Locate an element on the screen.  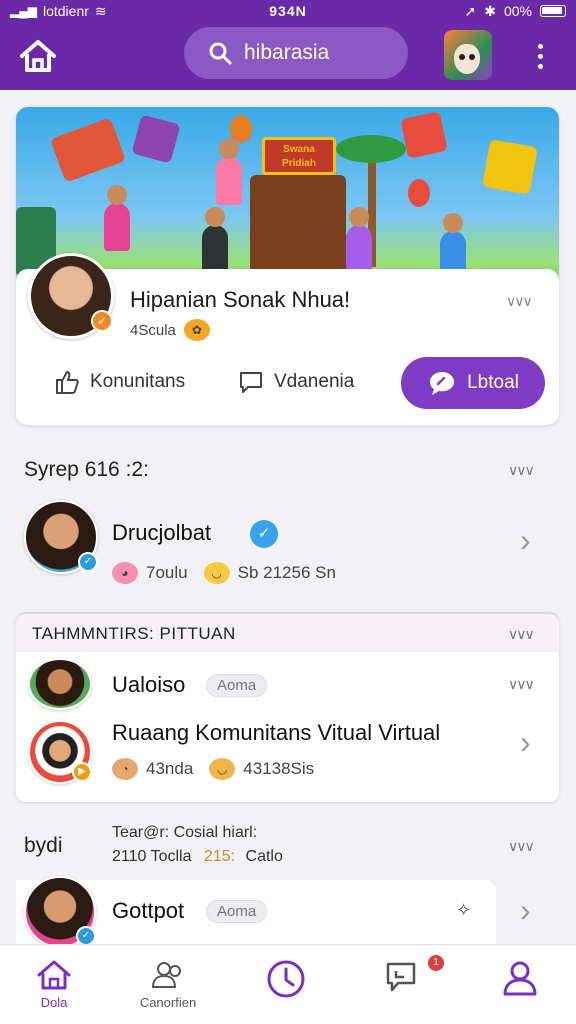
notification-badge: 1 is located at coordinates (436, 963).